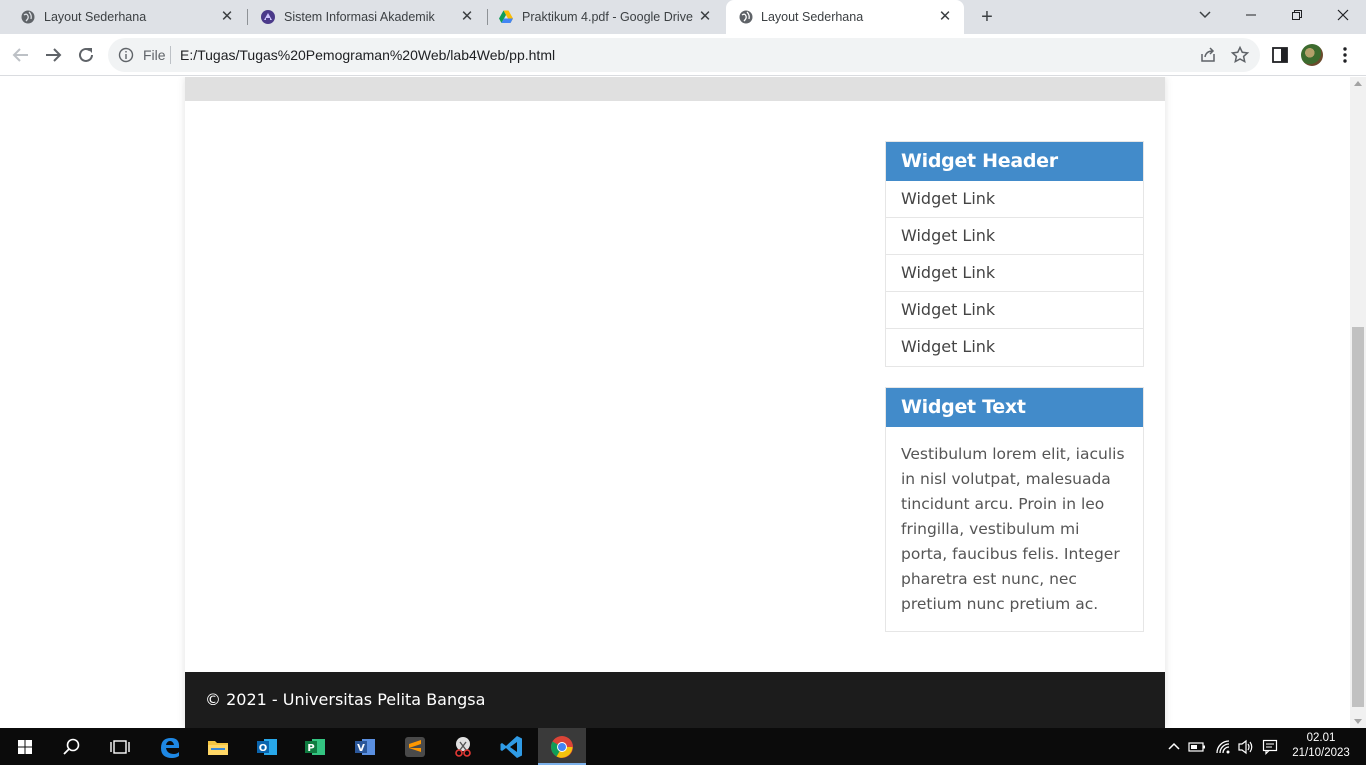 The image size is (1366, 765). I want to click on task-view-icon, so click(120, 747).